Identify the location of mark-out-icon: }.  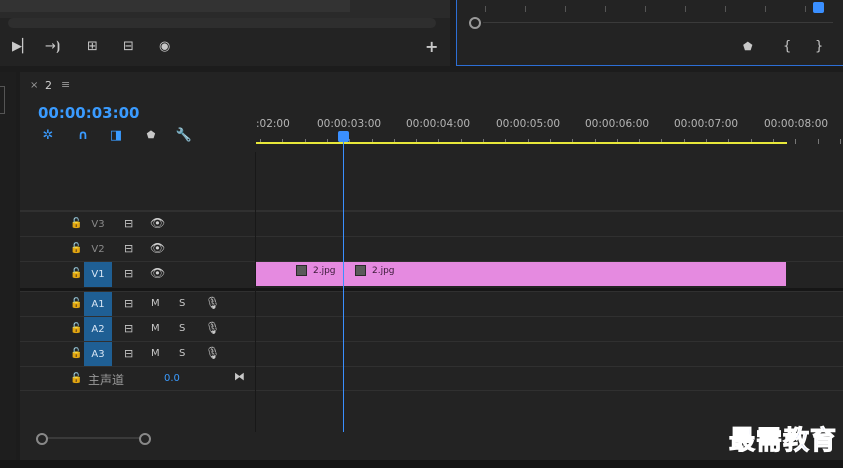
(819, 47).